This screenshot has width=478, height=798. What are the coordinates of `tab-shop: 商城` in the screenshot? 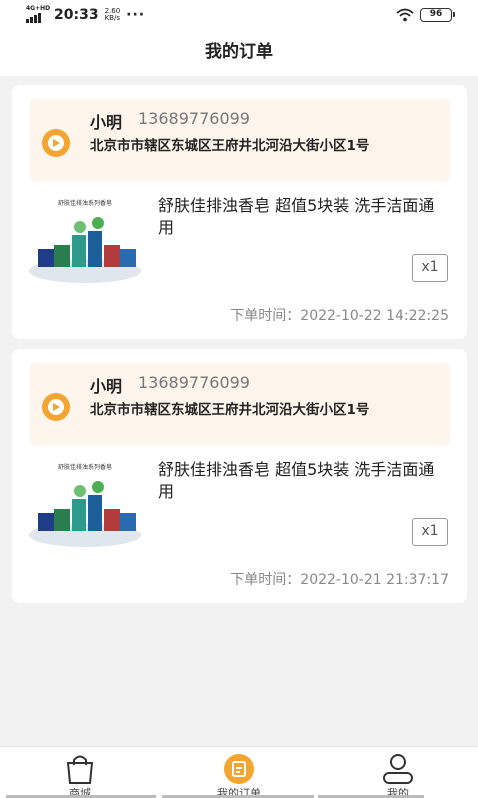 It's located at (80, 772).